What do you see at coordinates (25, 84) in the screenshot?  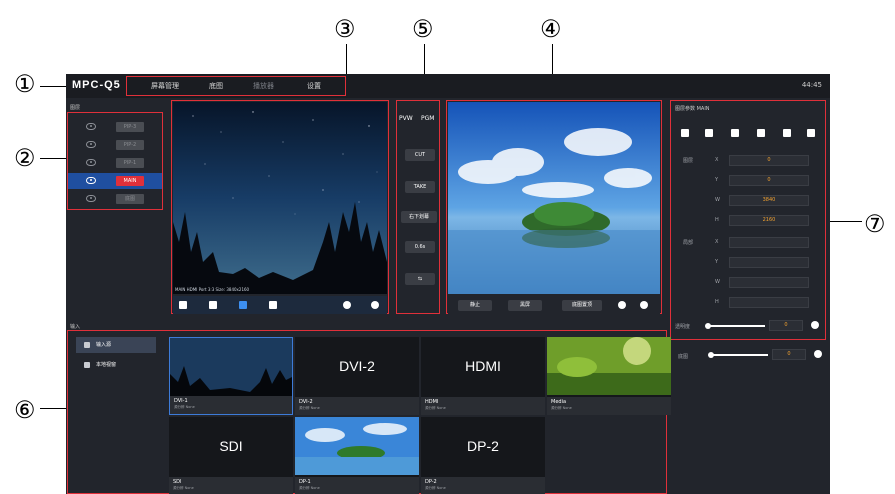 I see `callout-1: ①` at bounding box center [25, 84].